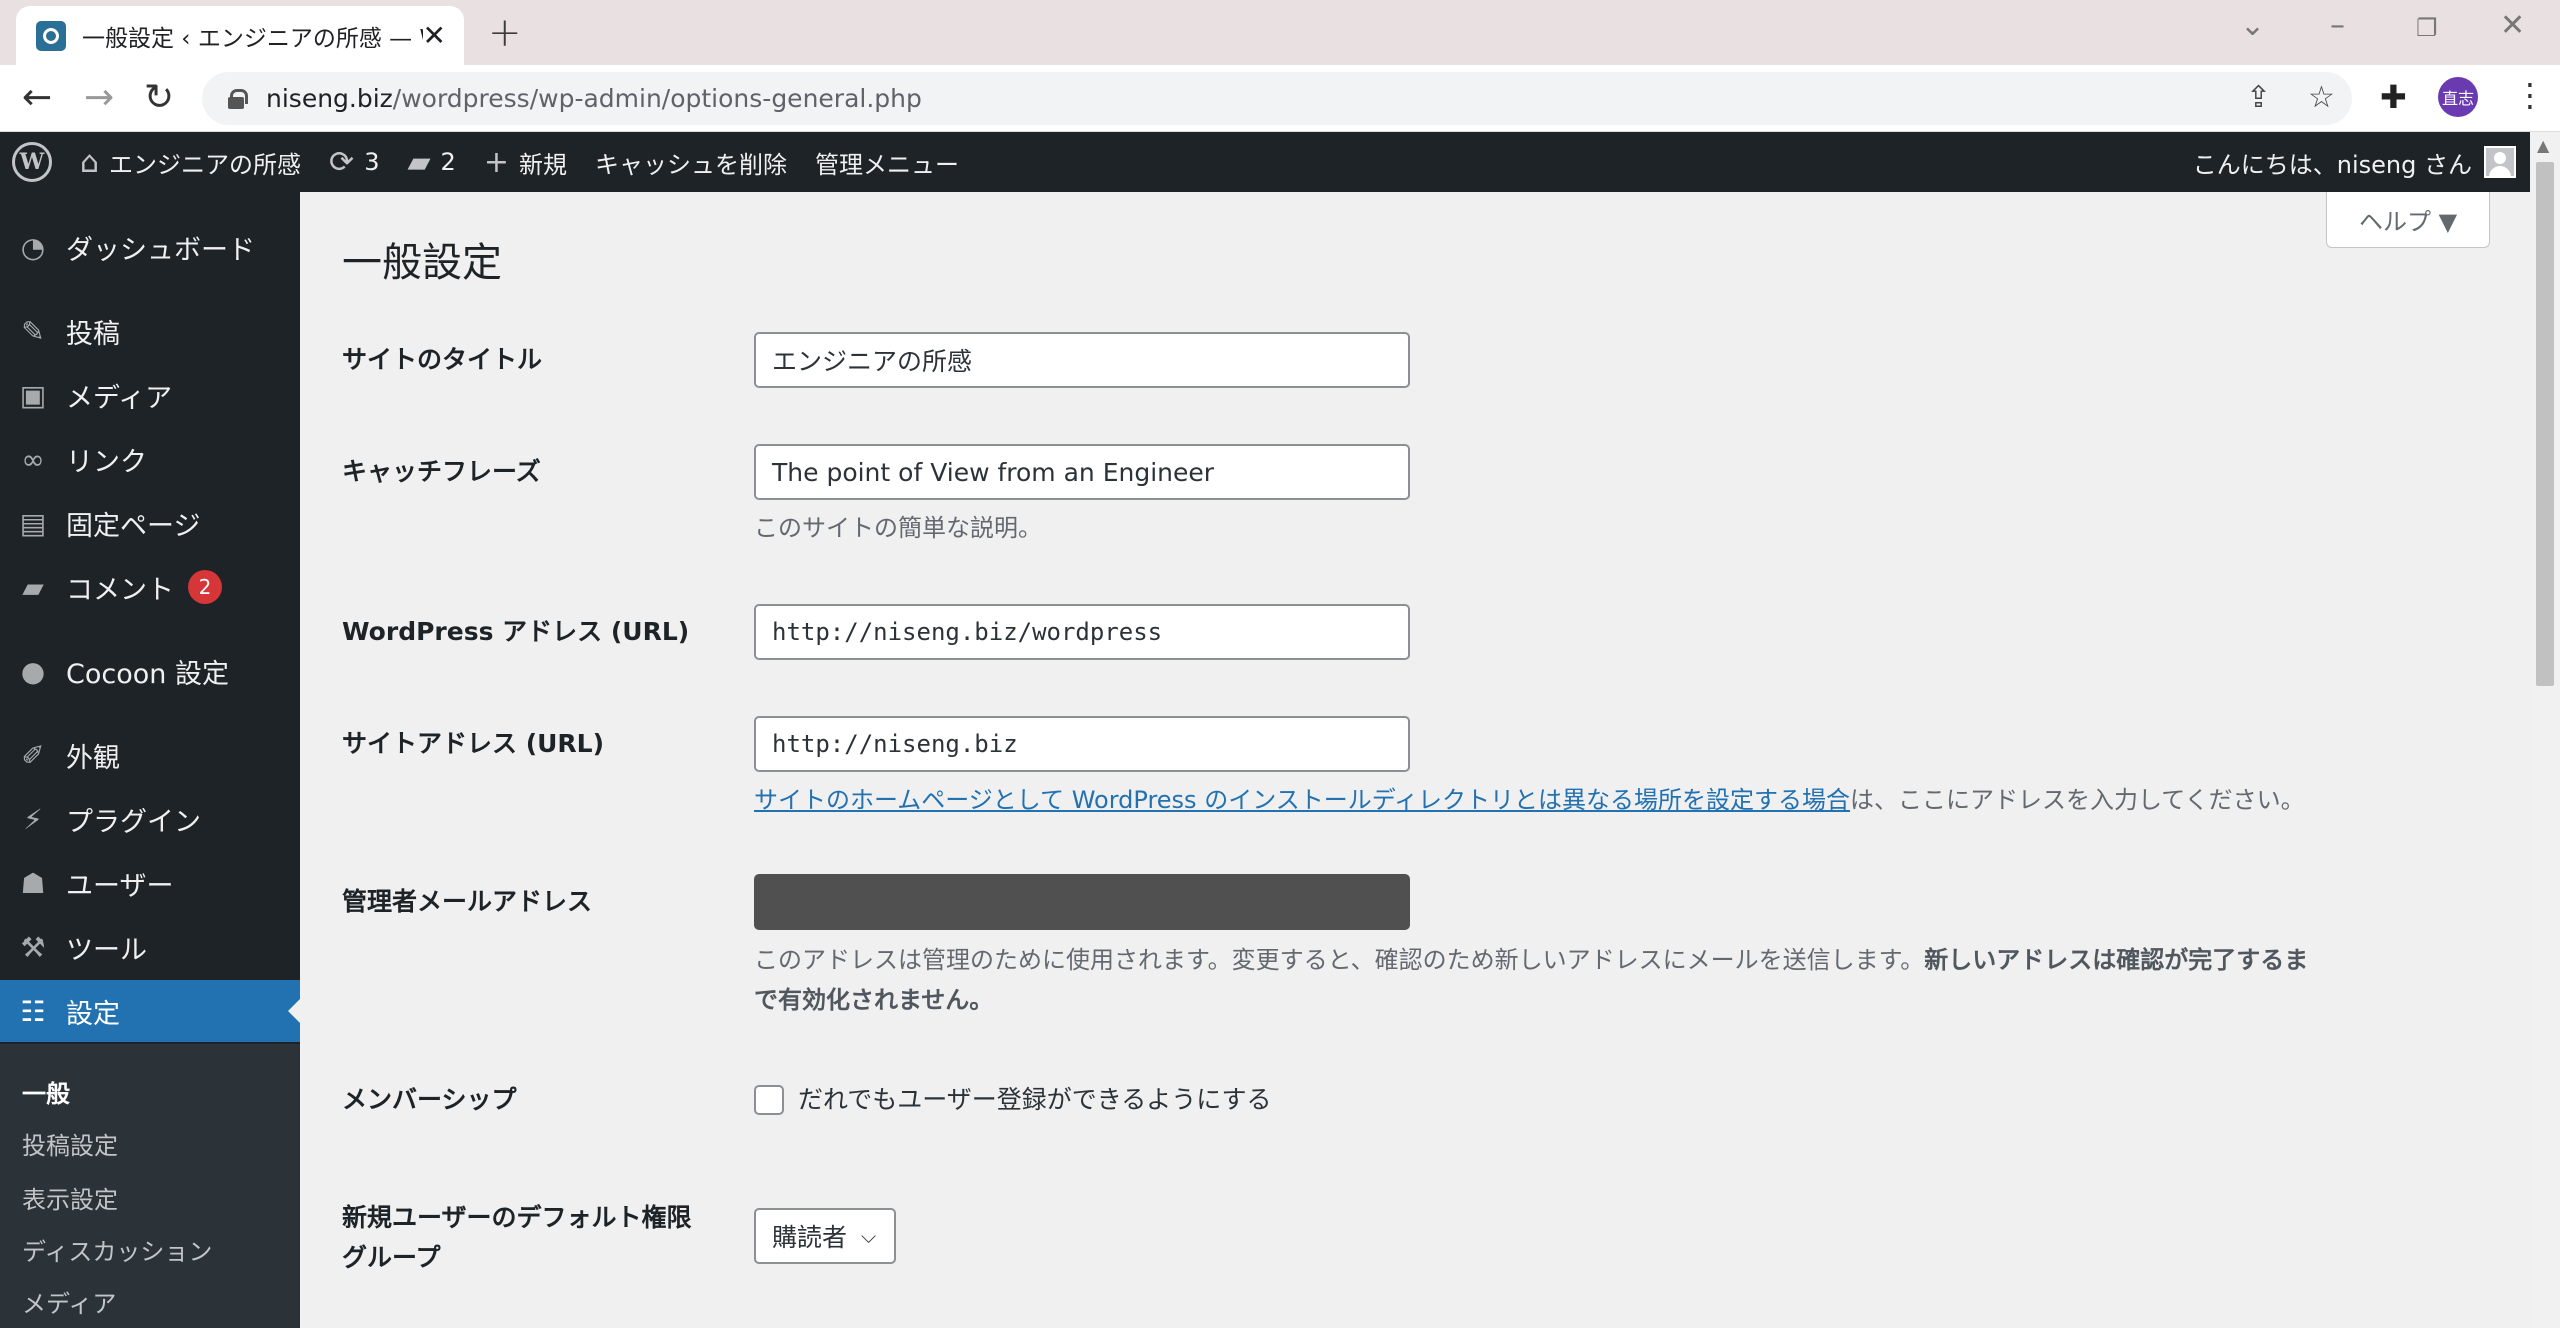 This screenshot has width=2560, height=1328. What do you see at coordinates (2408, 220) in the screenshot?
I see `help-tab-button: ヘルプ ▼` at bounding box center [2408, 220].